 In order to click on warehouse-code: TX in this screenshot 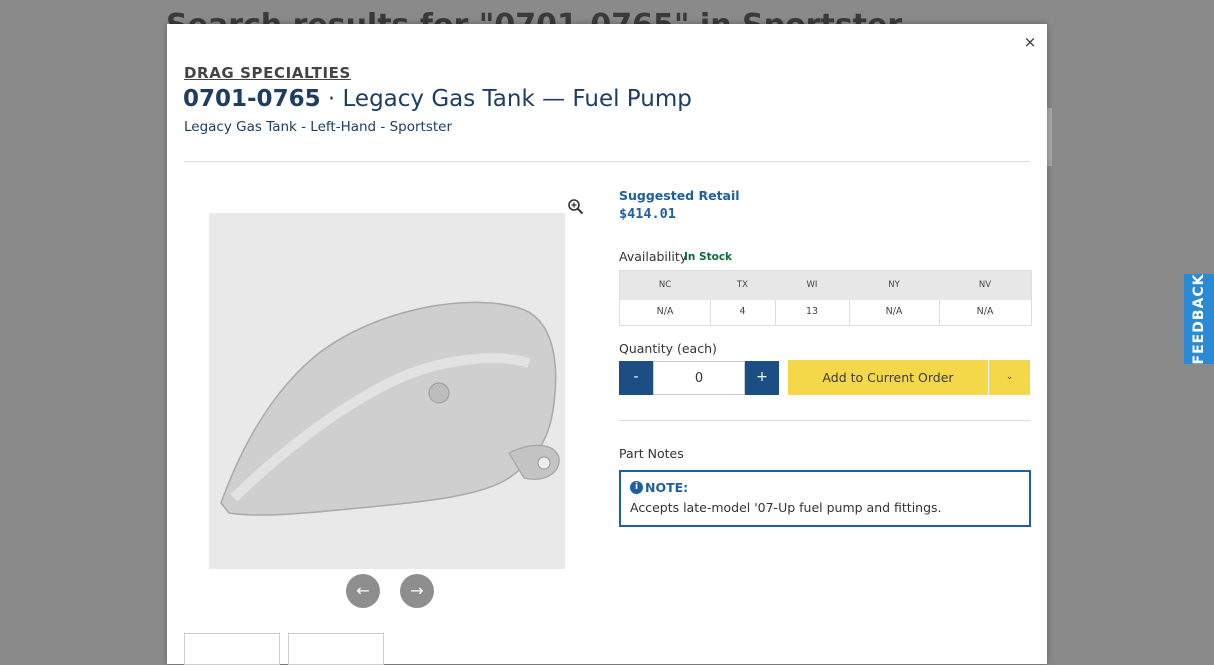, I will do `click(742, 285)`.